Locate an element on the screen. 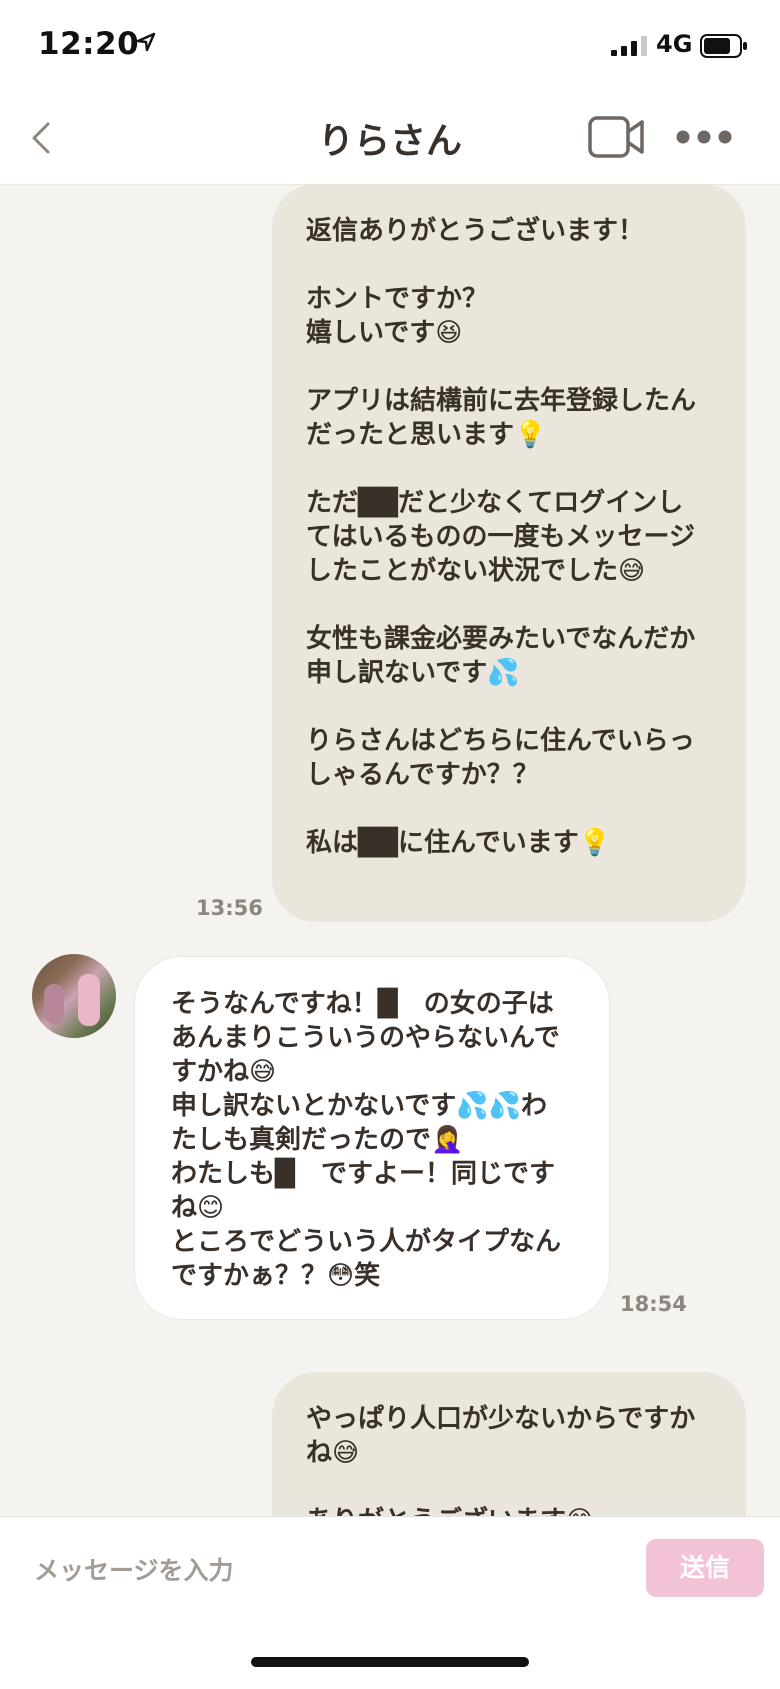 This screenshot has width=780, height=1689. send-button: 送信 is located at coordinates (705, 1568).